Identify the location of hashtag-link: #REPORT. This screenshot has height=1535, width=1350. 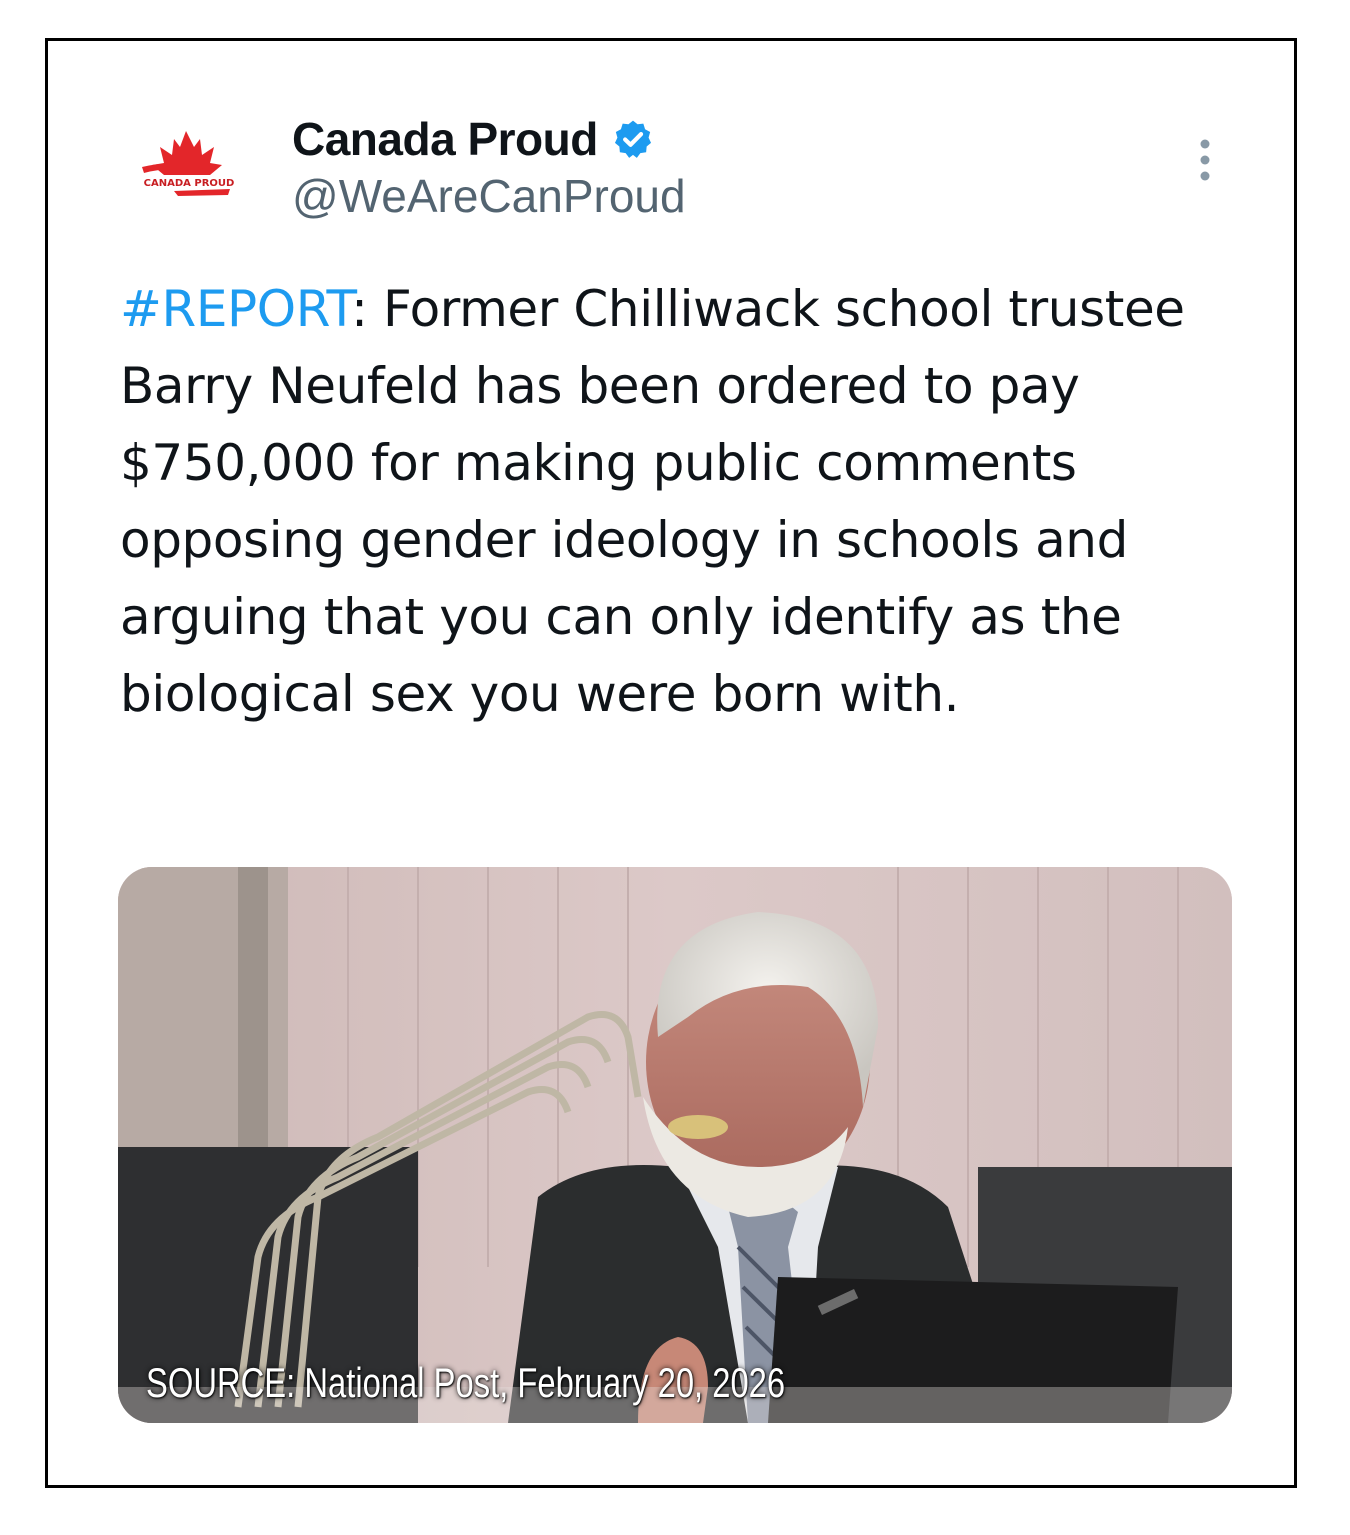
(235, 309).